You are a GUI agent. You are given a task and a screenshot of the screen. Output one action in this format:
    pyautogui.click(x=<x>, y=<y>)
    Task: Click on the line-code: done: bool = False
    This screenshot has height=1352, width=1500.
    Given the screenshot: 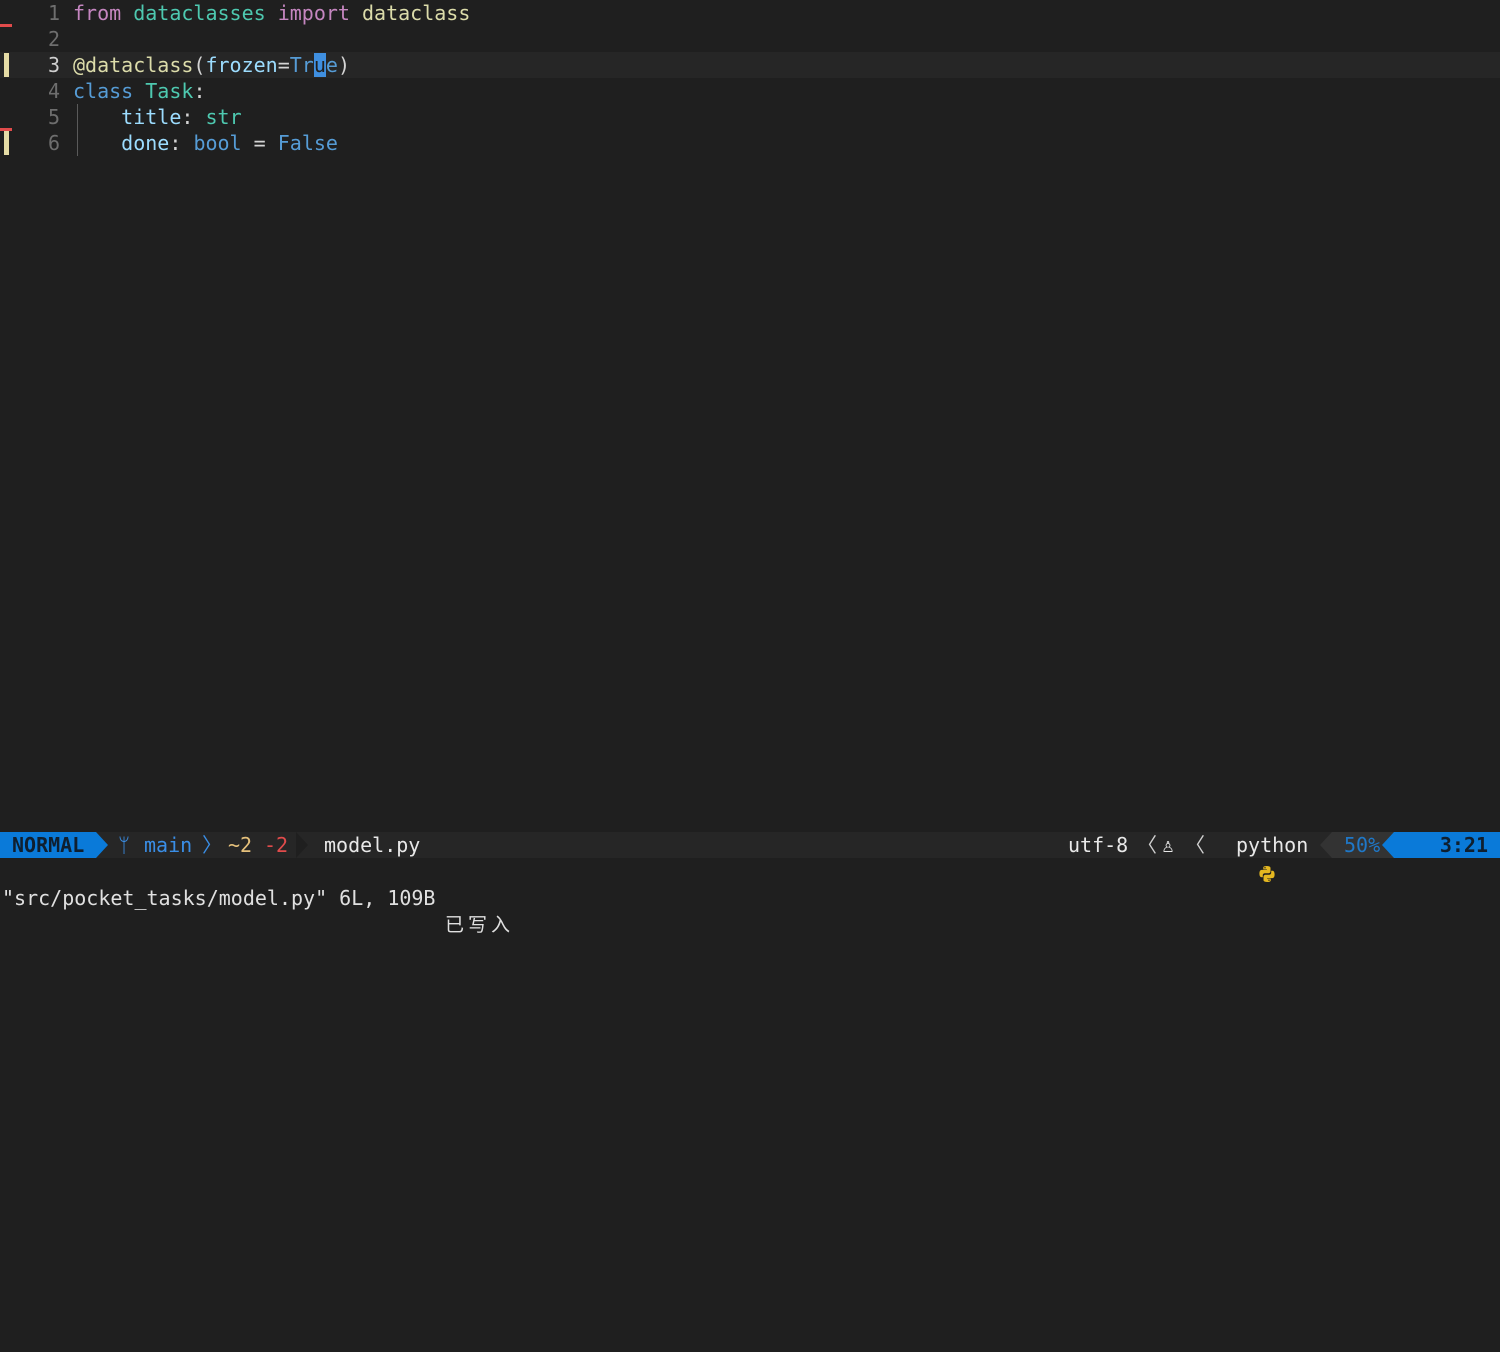 What is the action you would take?
    pyautogui.click(x=205, y=143)
    